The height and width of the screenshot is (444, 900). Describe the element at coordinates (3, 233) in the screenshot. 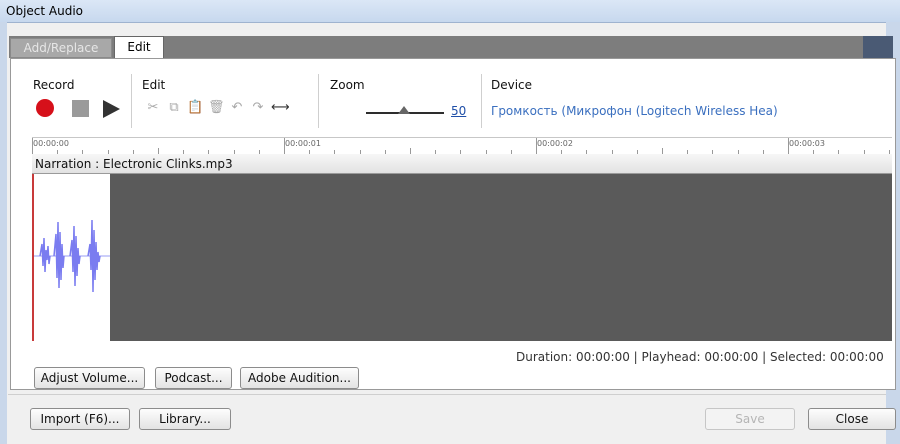

I see `window-frame-left` at that location.